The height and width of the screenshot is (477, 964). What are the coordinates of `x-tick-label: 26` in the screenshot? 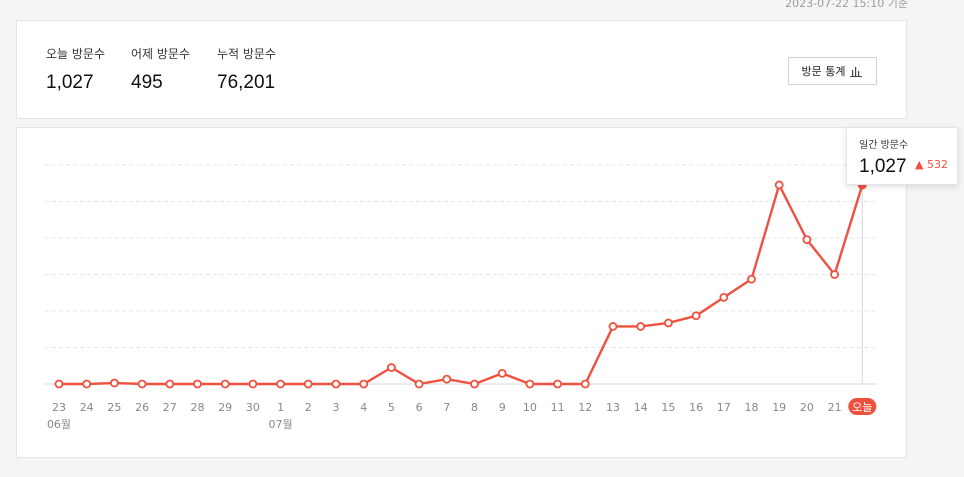 It's located at (142, 407).